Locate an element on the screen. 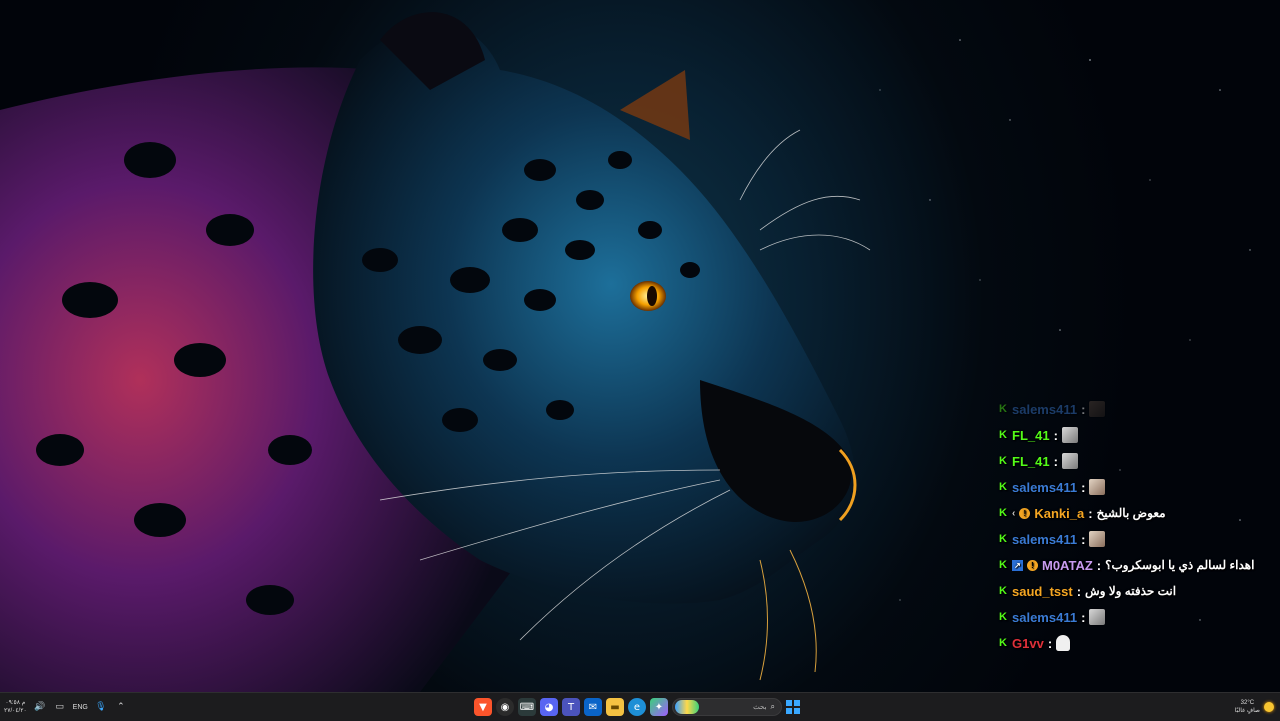  chat-username: Kanki_a is located at coordinates (1059, 513).